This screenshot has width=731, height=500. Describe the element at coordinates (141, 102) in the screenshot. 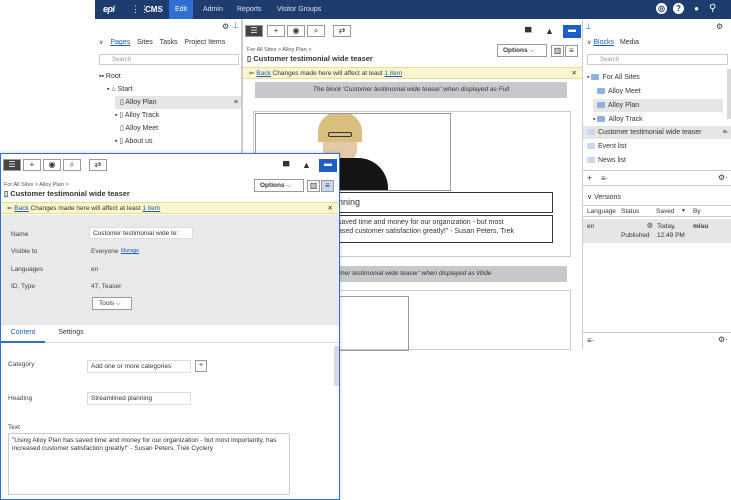

I see `tree-label: Alloy Plan` at that location.